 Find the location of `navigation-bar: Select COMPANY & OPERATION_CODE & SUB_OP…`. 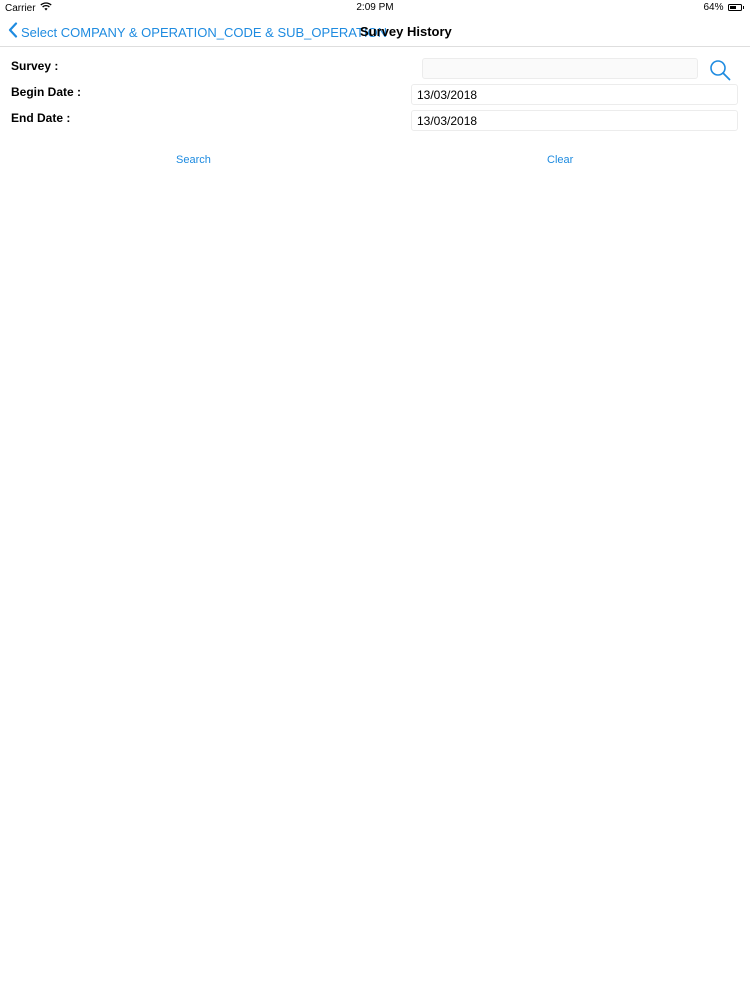

navigation-bar: Select COMPANY & OPERATION_CODE & SUB_OP… is located at coordinates (375, 31).